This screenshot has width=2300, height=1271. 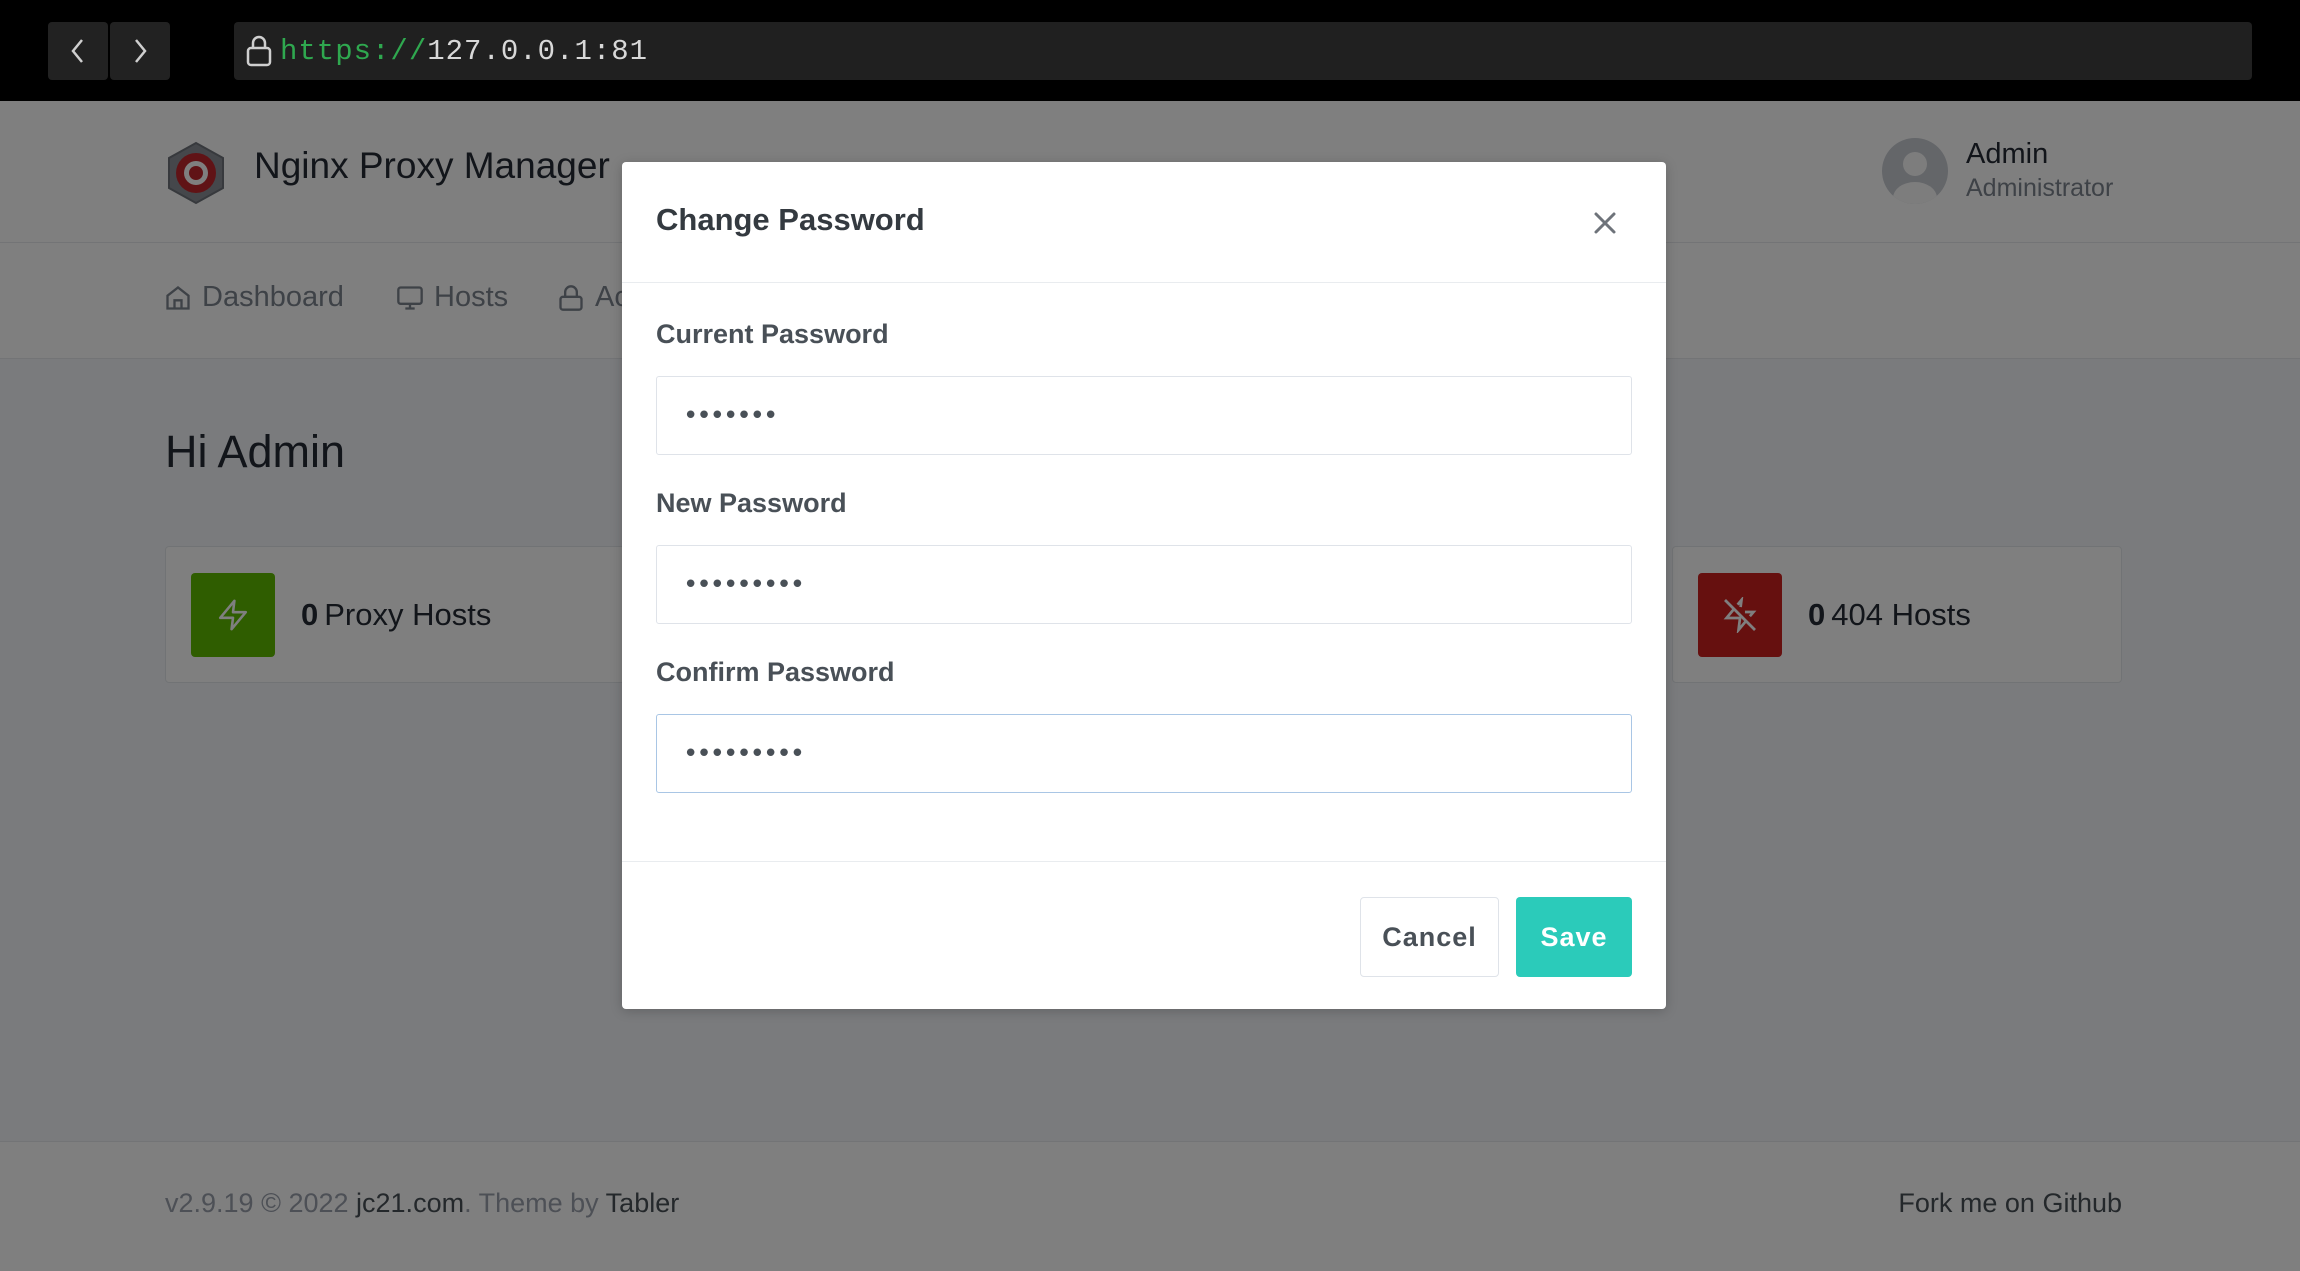 I want to click on modal-header: Change Password, so click(x=1144, y=222).